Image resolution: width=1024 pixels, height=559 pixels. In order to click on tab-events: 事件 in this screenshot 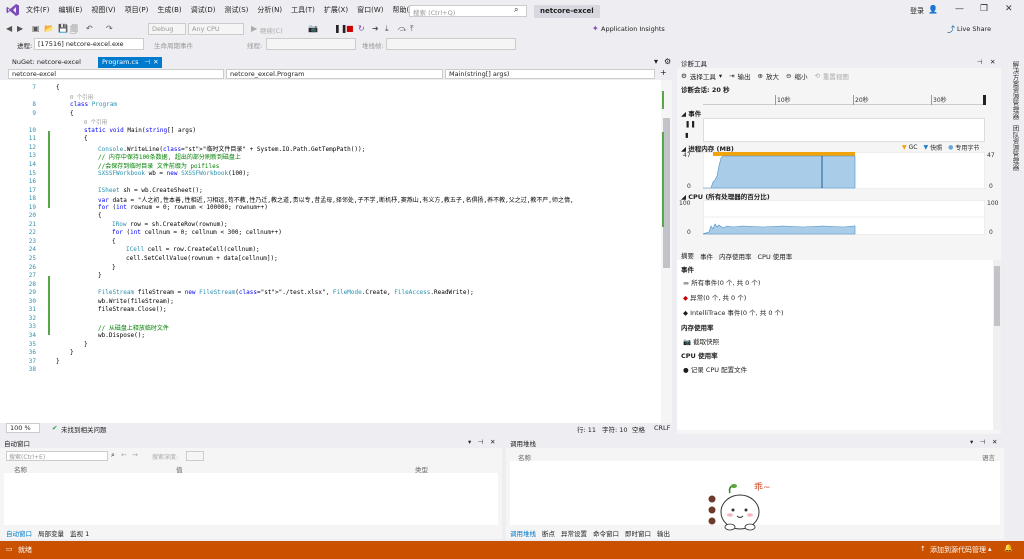, I will do `click(706, 256)`.